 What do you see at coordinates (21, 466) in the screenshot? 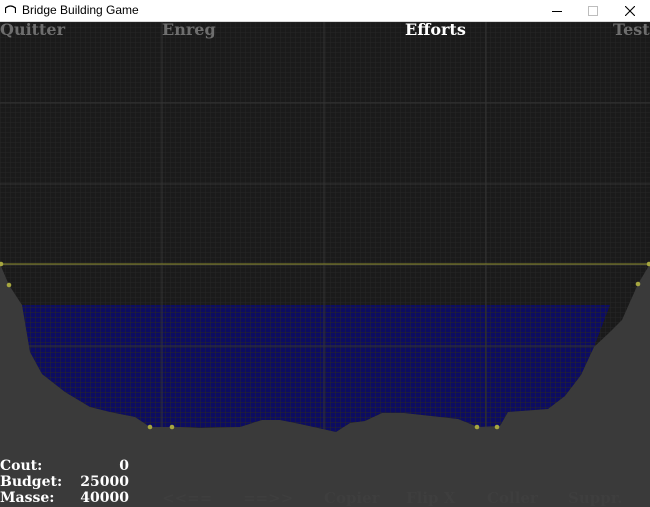
I see `cost-label: Cout:` at bounding box center [21, 466].